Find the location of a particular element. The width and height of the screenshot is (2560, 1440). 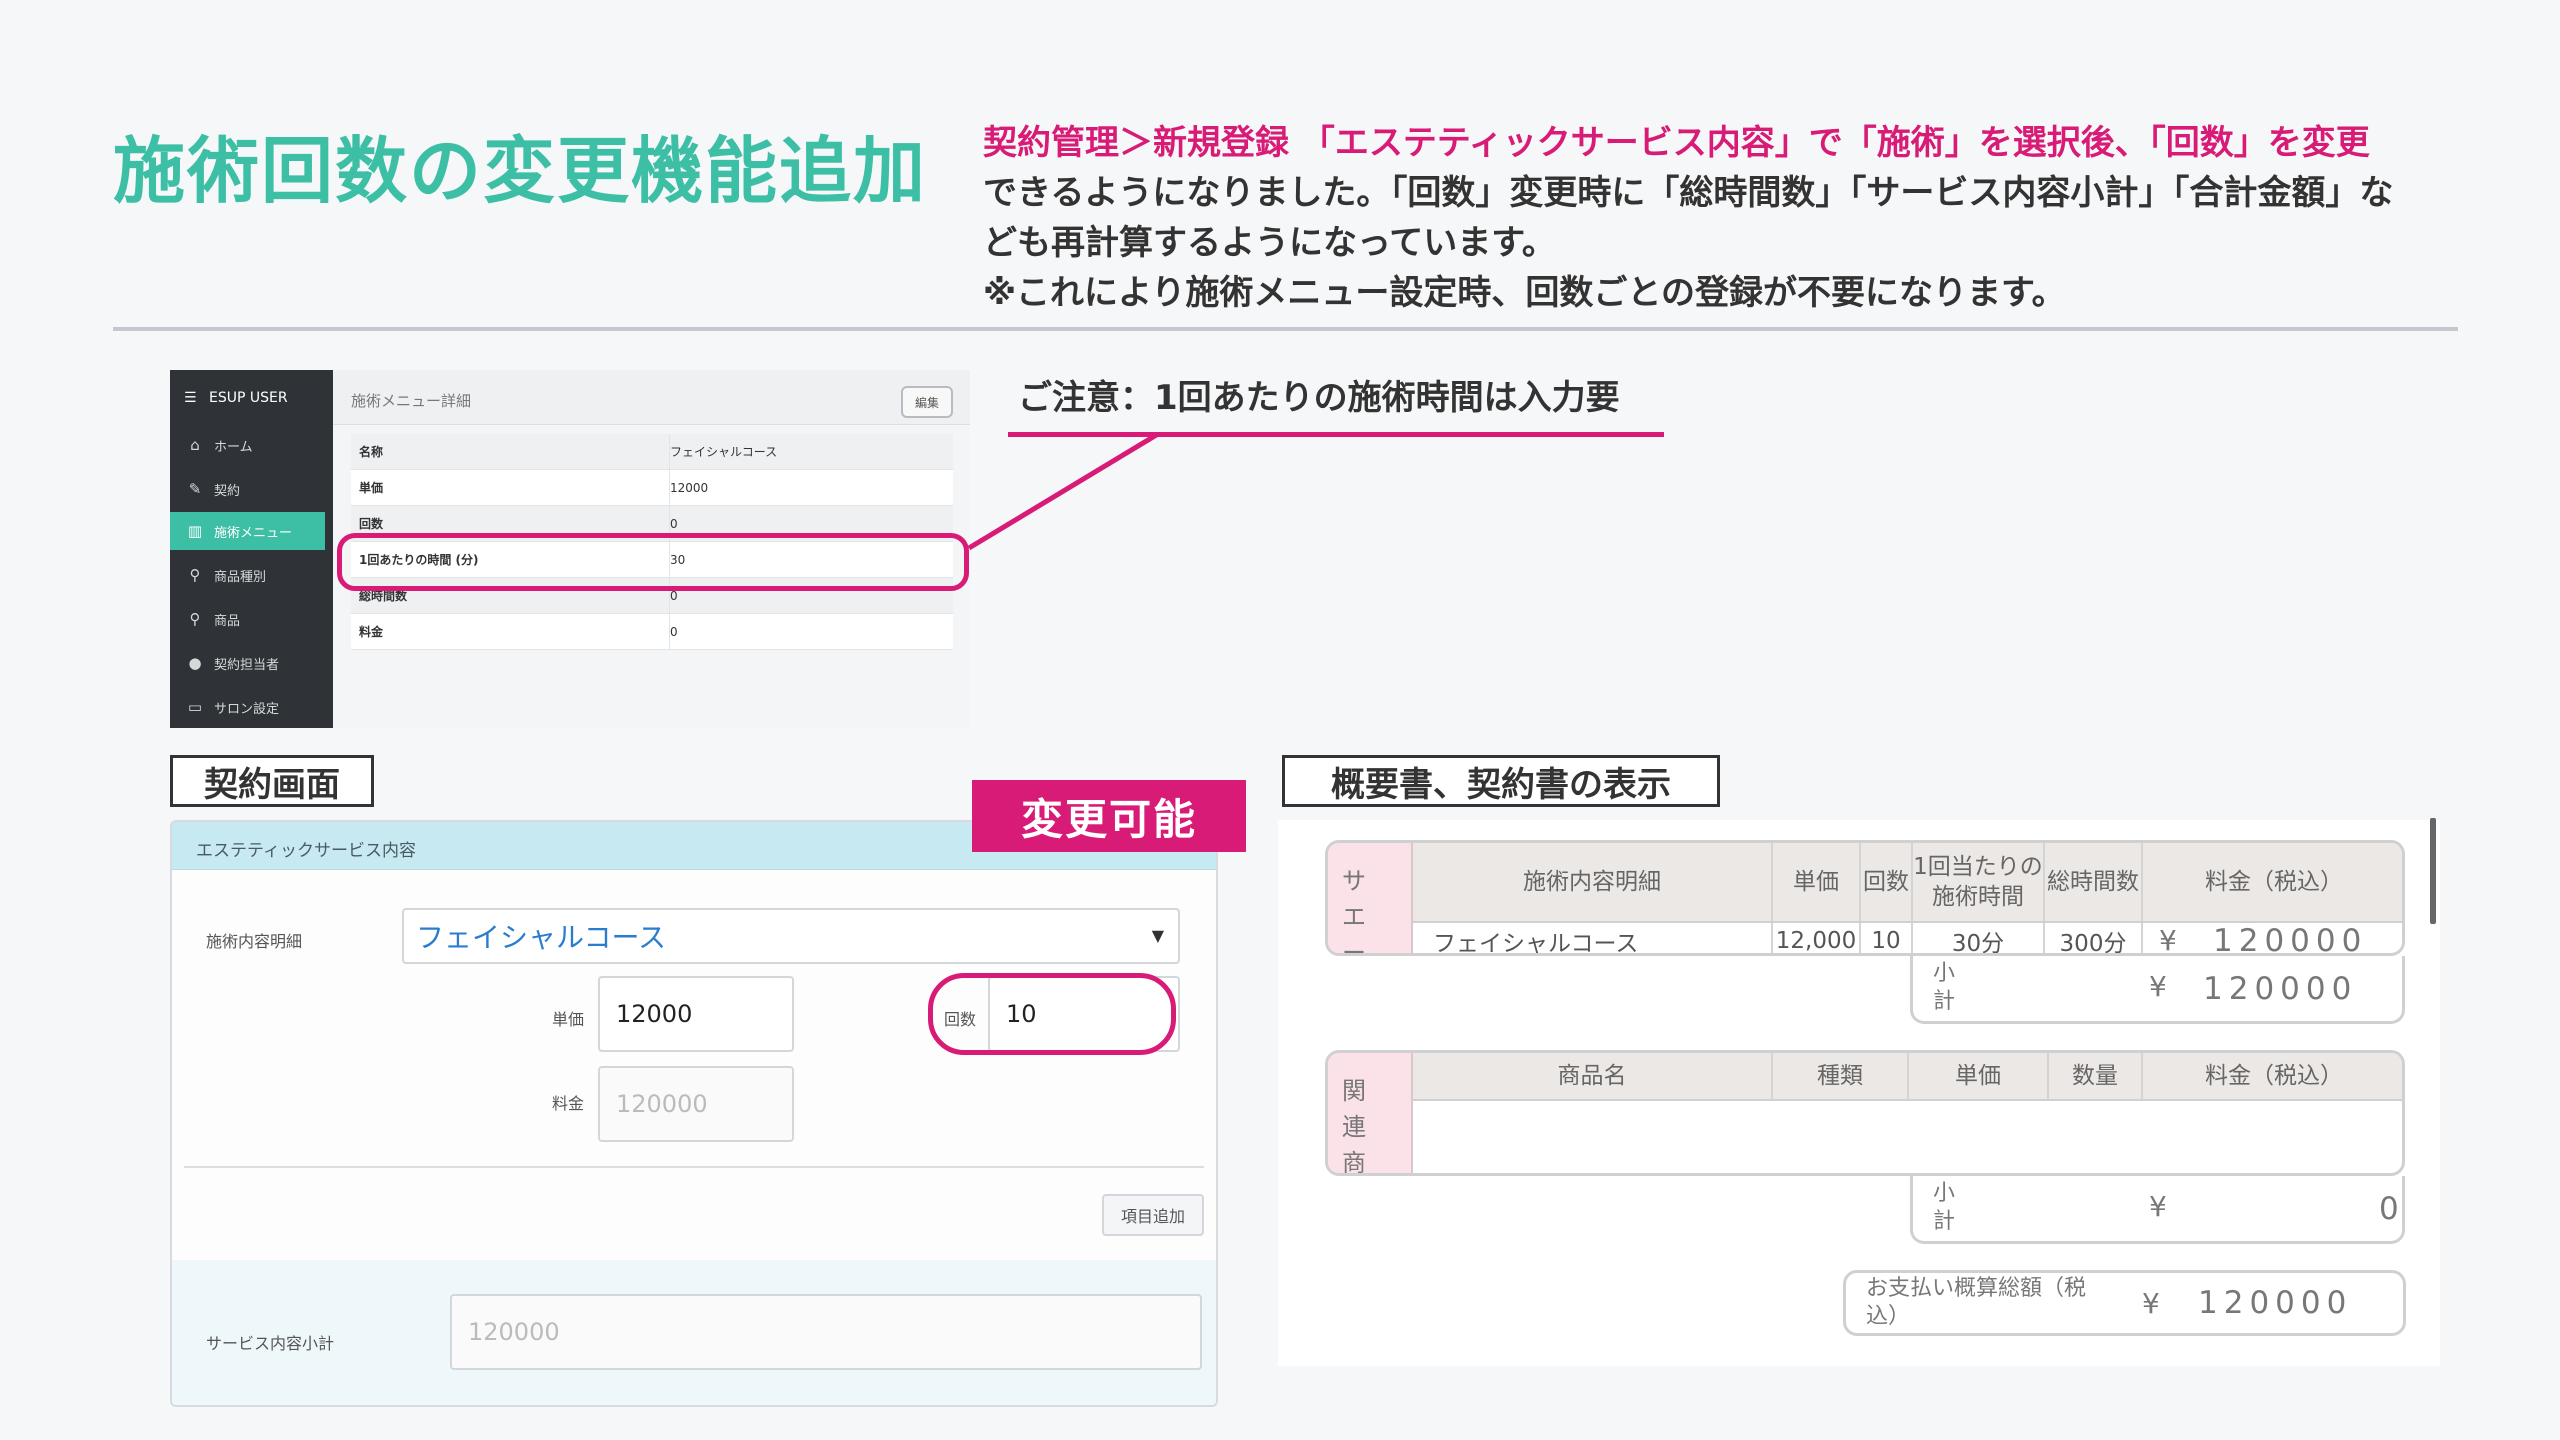

header-cell: 回数 is located at coordinates (1887, 882).